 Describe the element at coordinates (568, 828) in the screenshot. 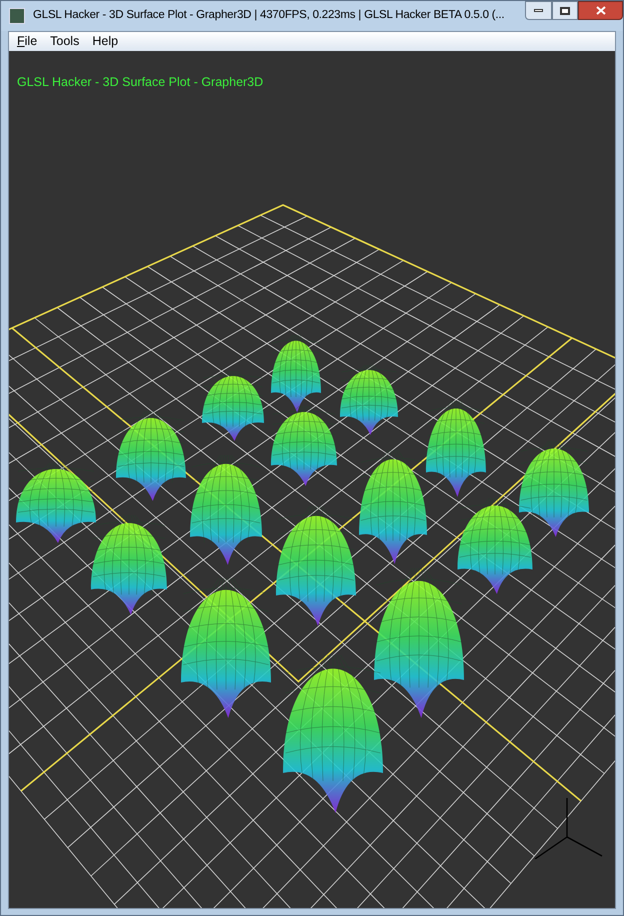

I see `axis-gizmo-icon` at that location.